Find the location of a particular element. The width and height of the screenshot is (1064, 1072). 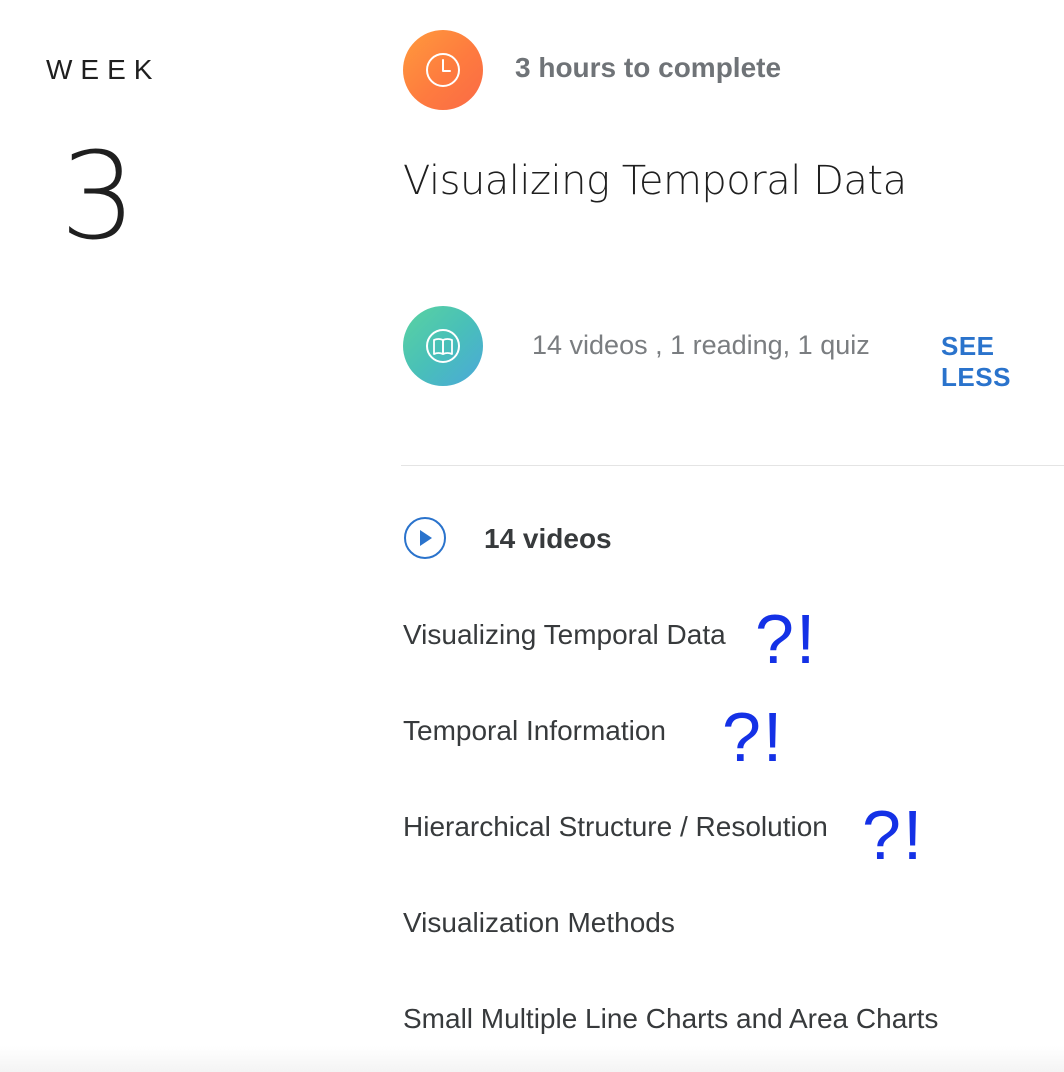

play-icon is located at coordinates (425, 538).